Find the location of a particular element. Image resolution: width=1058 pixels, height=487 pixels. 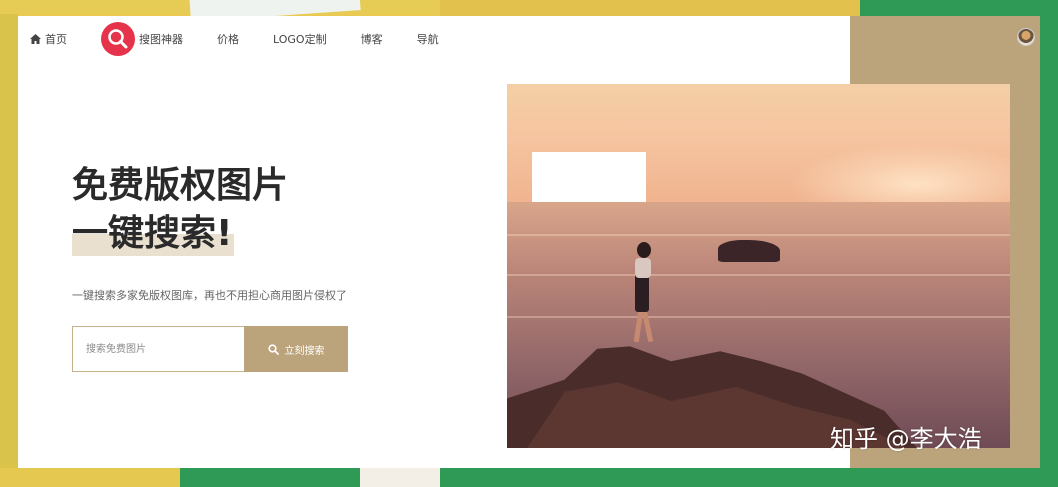

avatar is located at coordinates (1026, 37).